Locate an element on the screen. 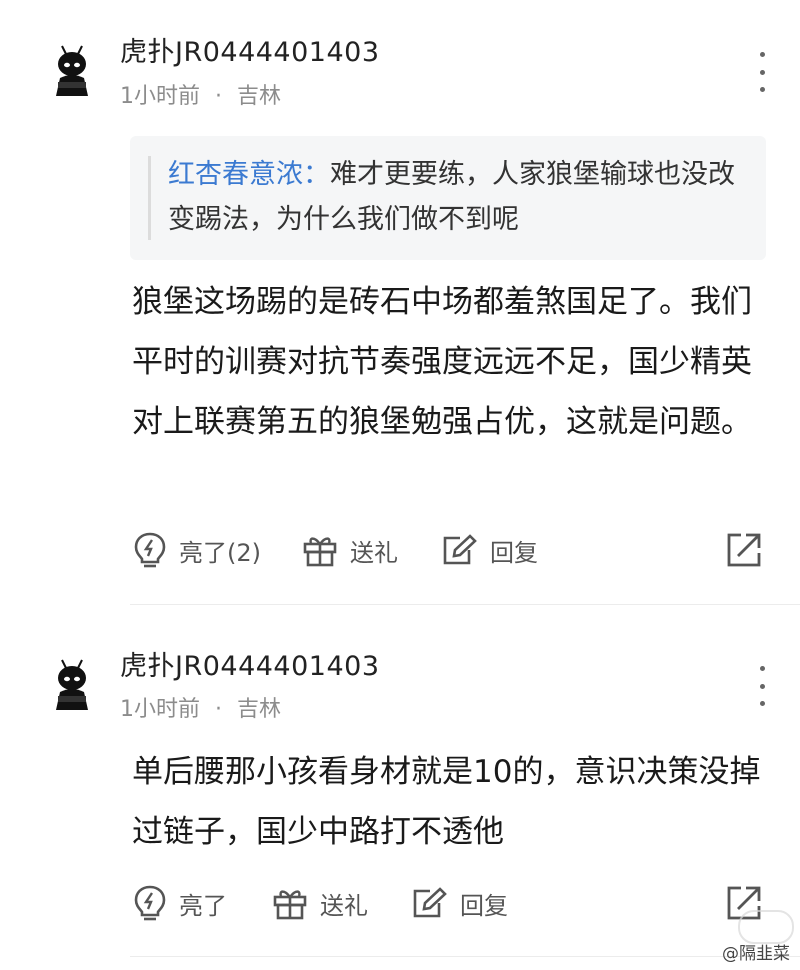 The width and height of the screenshot is (800, 970). share-icon is located at coordinates (744, 550).